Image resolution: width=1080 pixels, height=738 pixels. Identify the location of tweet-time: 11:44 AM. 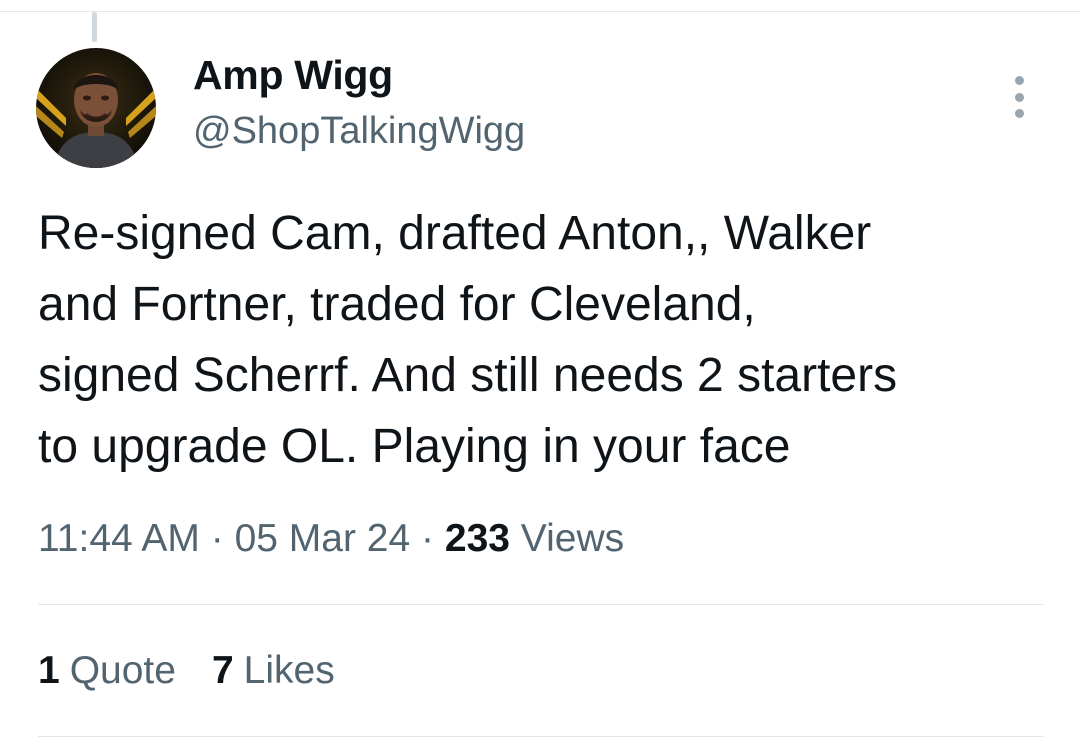
(119, 538).